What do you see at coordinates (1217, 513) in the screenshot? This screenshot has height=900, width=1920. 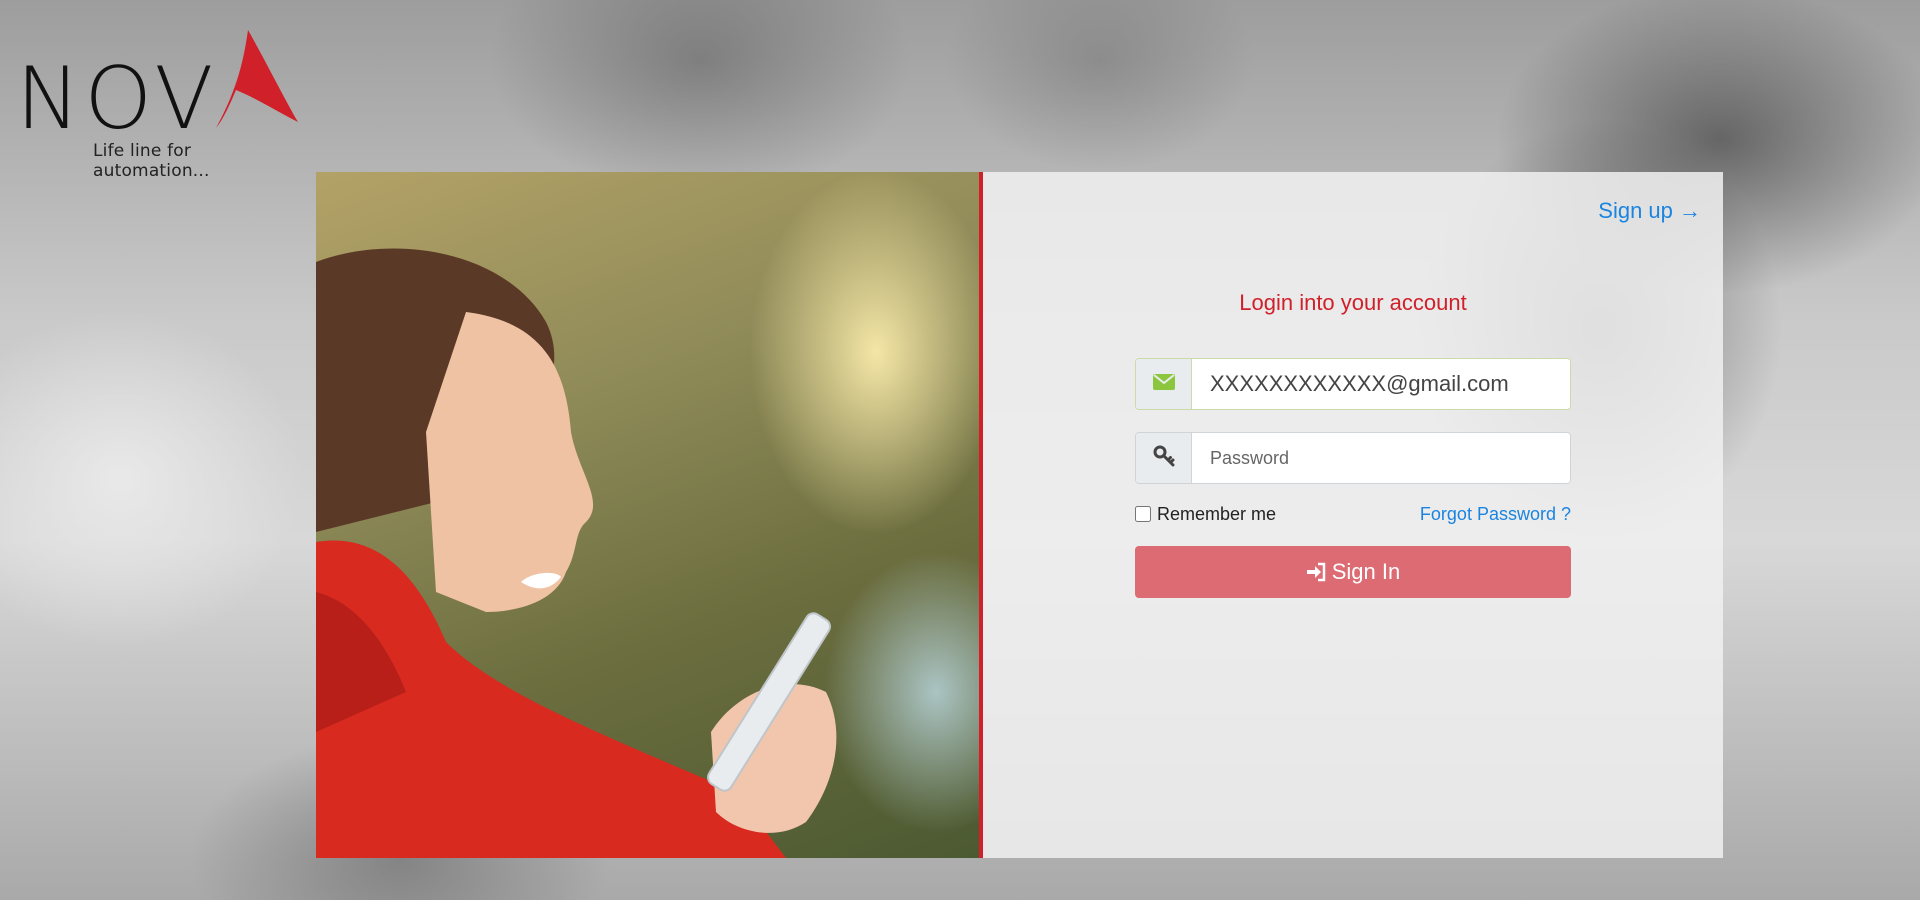 I see `remember-me-label: Remember me` at bounding box center [1217, 513].